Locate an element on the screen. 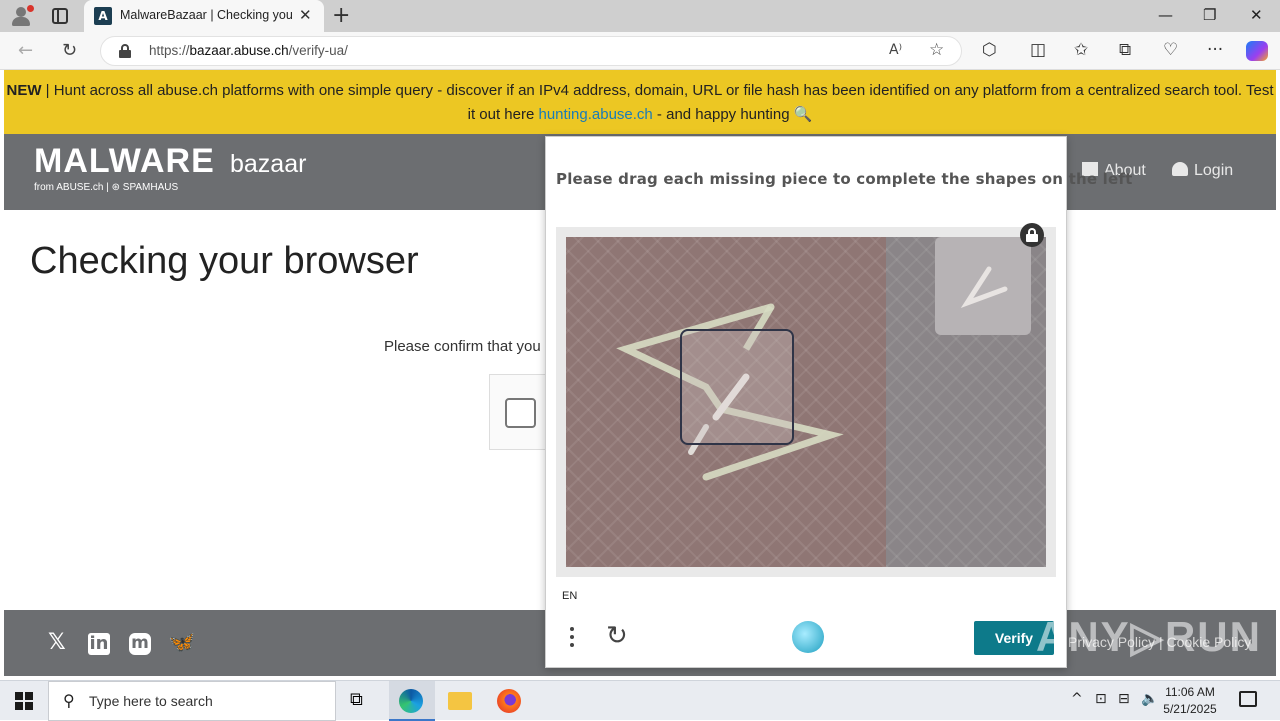 This screenshot has width=1280, height=721. mastodon-icon: m is located at coordinates (140, 644).